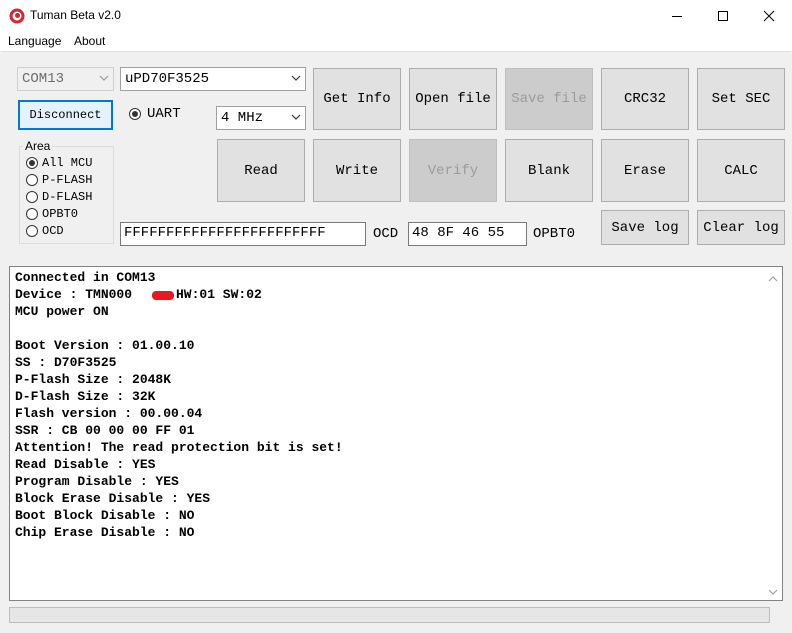  What do you see at coordinates (549, 99) in the screenshot?
I see `save-file-button: Save file` at bounding box center [549, 99].